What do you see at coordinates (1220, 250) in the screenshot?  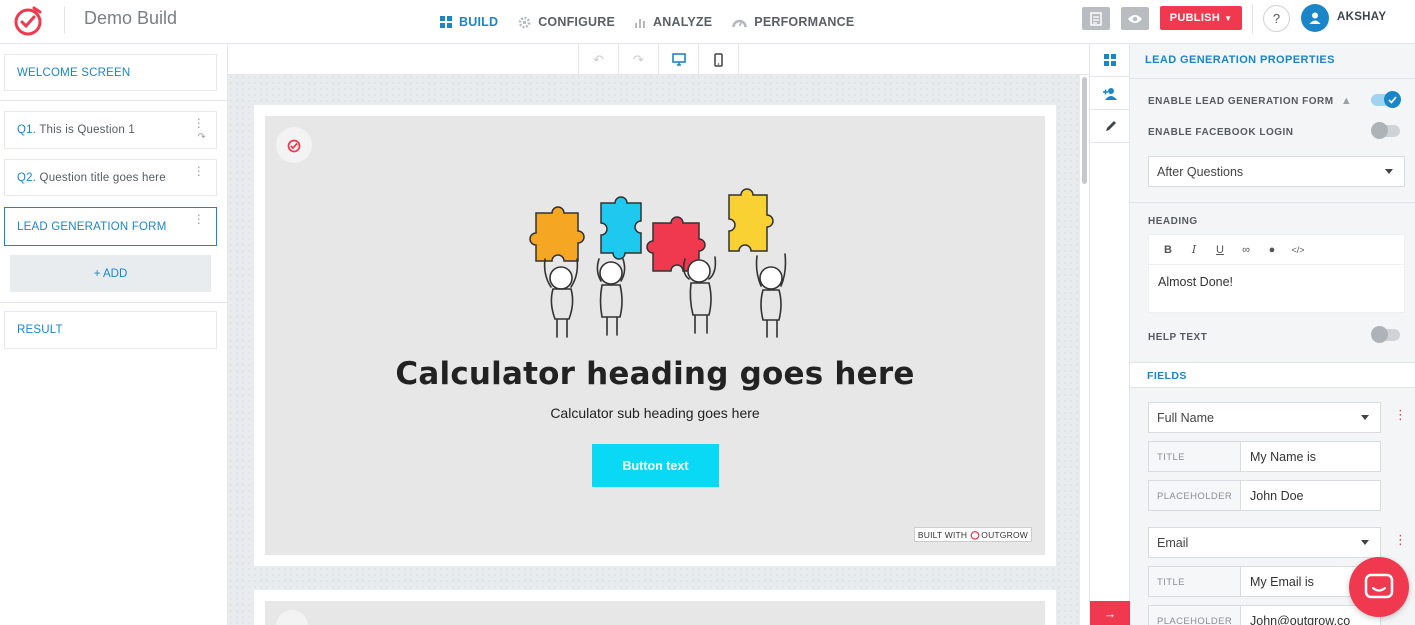 I see `underline-icon: U` at bounding box center [1220, 250].